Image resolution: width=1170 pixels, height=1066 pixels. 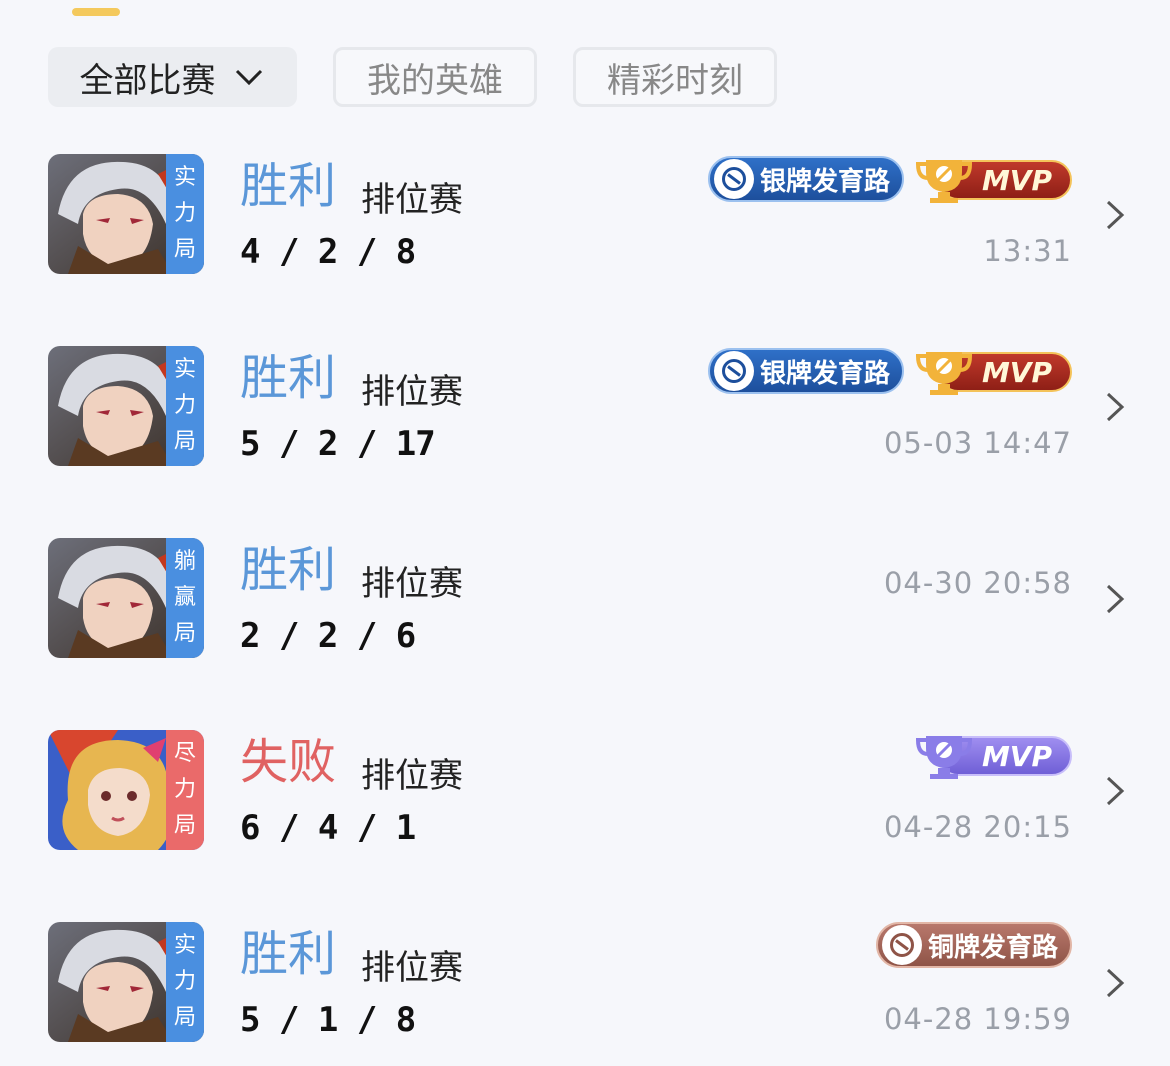 I want to click on filter-all-matches-label: 全部比赛, so click(x=147, y=80).